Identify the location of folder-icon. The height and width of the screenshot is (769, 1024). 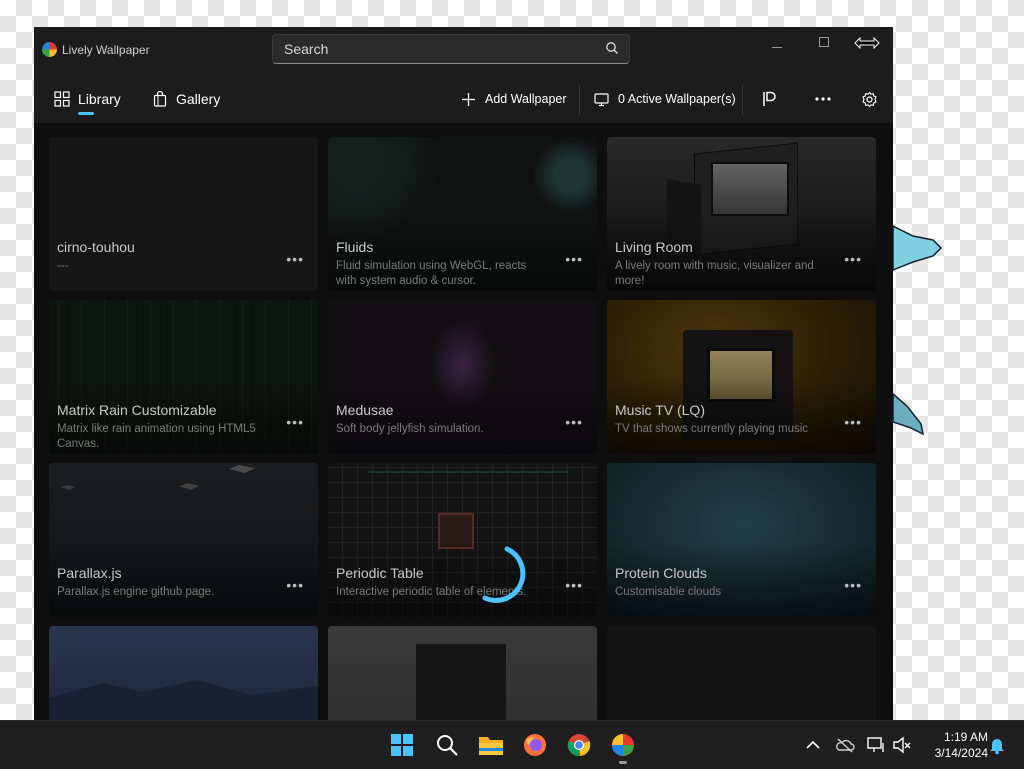
(491, 746).